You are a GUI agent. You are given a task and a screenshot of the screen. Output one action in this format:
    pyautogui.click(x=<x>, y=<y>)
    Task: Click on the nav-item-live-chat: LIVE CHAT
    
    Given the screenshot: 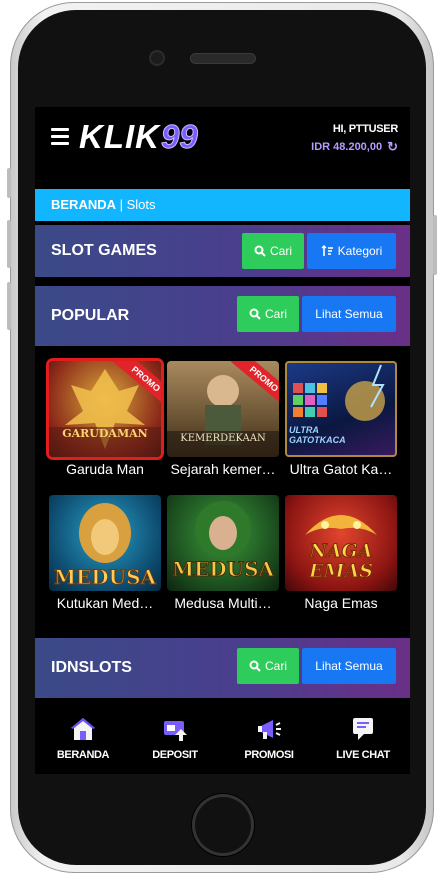 What is the action you would take?
    pyautogui.click(x=363, y=738)
    